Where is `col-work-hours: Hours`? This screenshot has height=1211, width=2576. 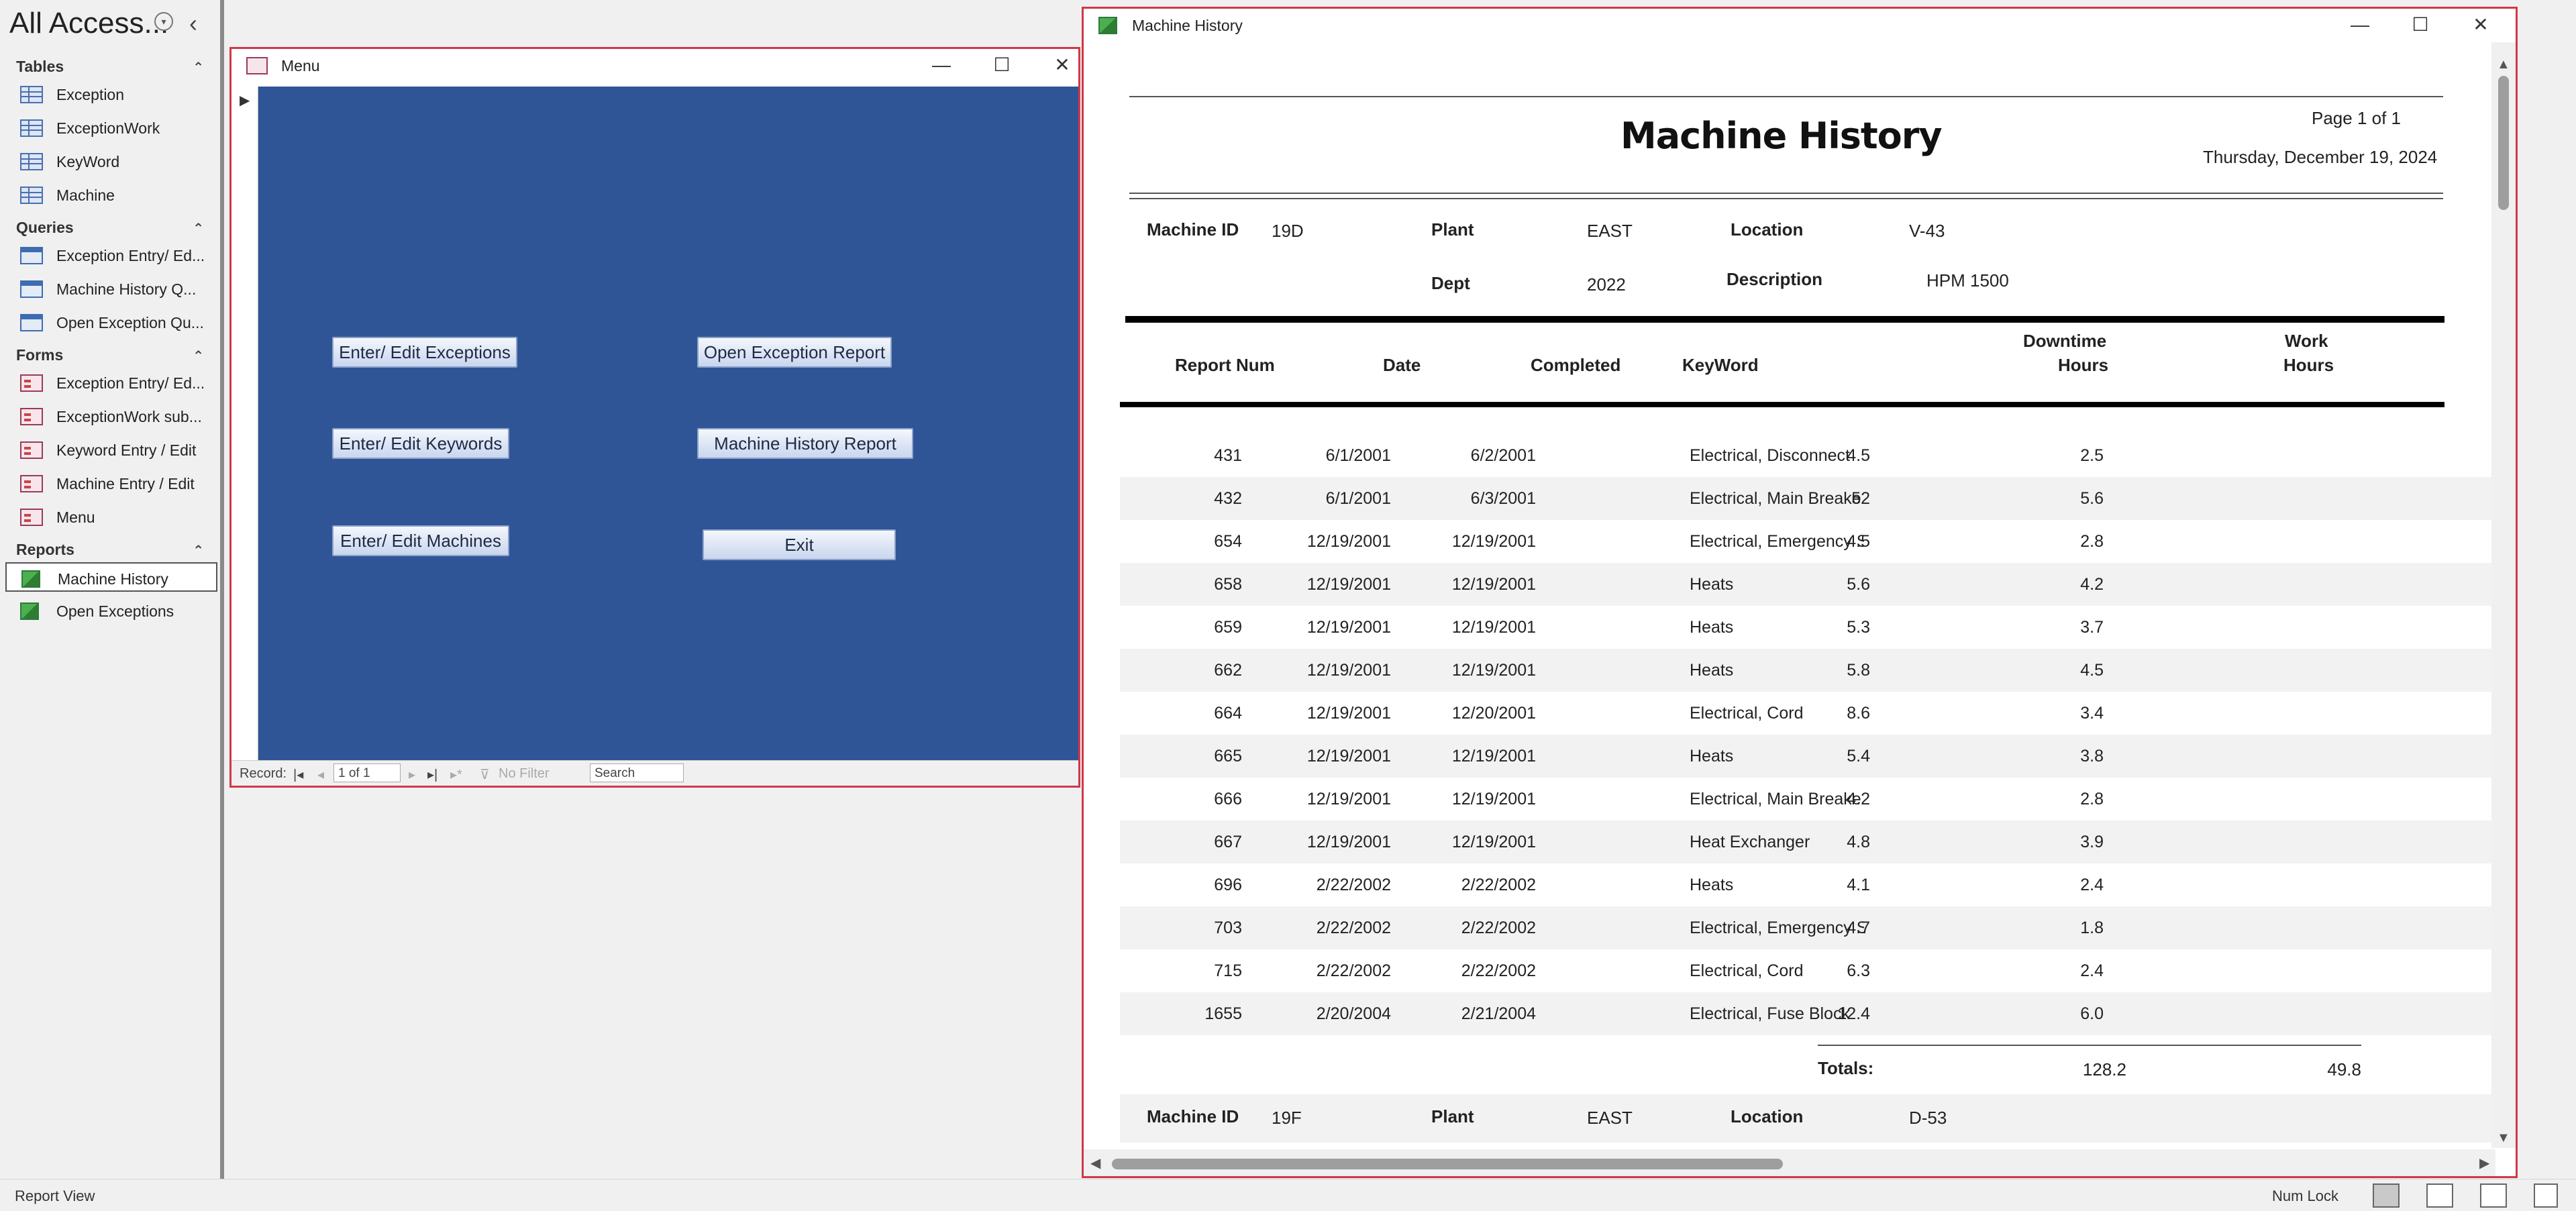
col-work-hours: Hours is located at coordinates (2308, 365).